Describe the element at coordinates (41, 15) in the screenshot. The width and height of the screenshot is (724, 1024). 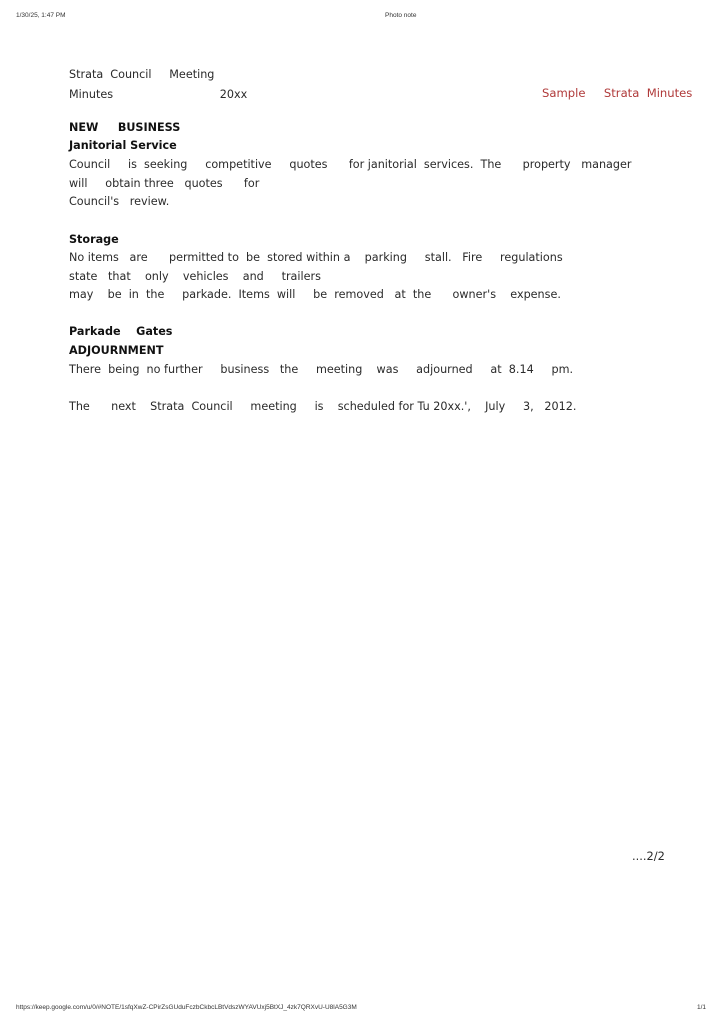
I see `print-header-datetime: 1/30/25, 1:47 PM` at that location.